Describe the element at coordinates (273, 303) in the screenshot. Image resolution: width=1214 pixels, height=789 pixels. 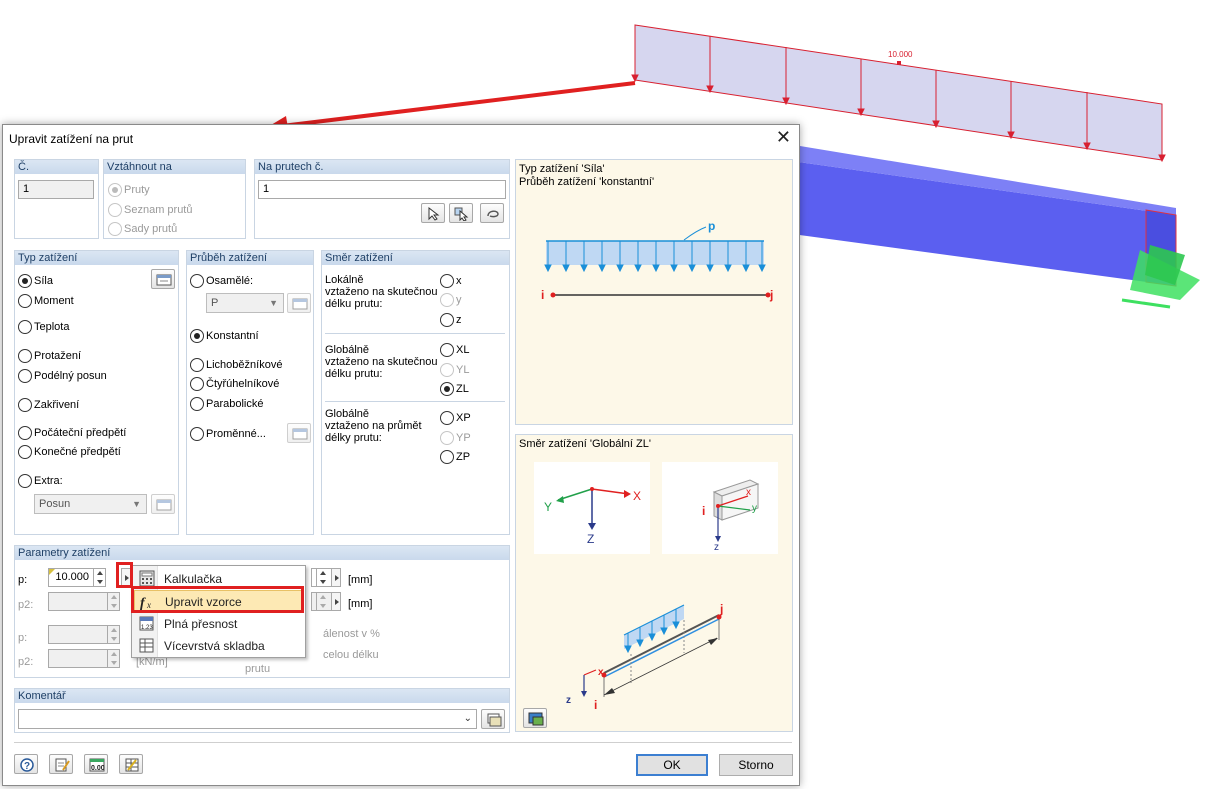
I see `chevron-down-icon: ▼` at that location.